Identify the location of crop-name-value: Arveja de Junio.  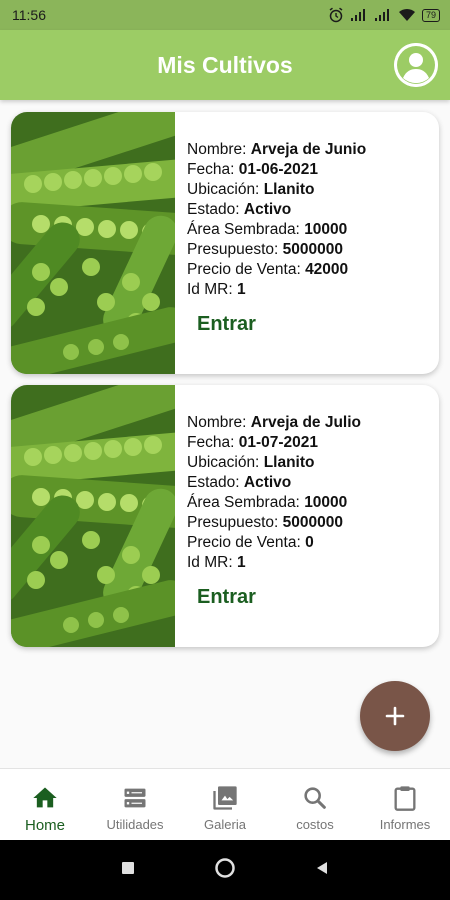
(308, 149).